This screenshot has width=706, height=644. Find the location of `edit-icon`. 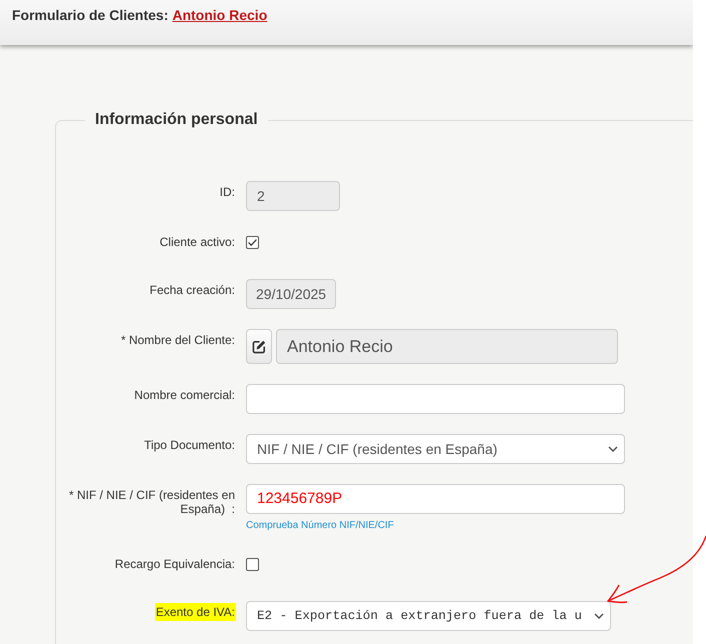

edit-icon is located at coordinates (259, 347).